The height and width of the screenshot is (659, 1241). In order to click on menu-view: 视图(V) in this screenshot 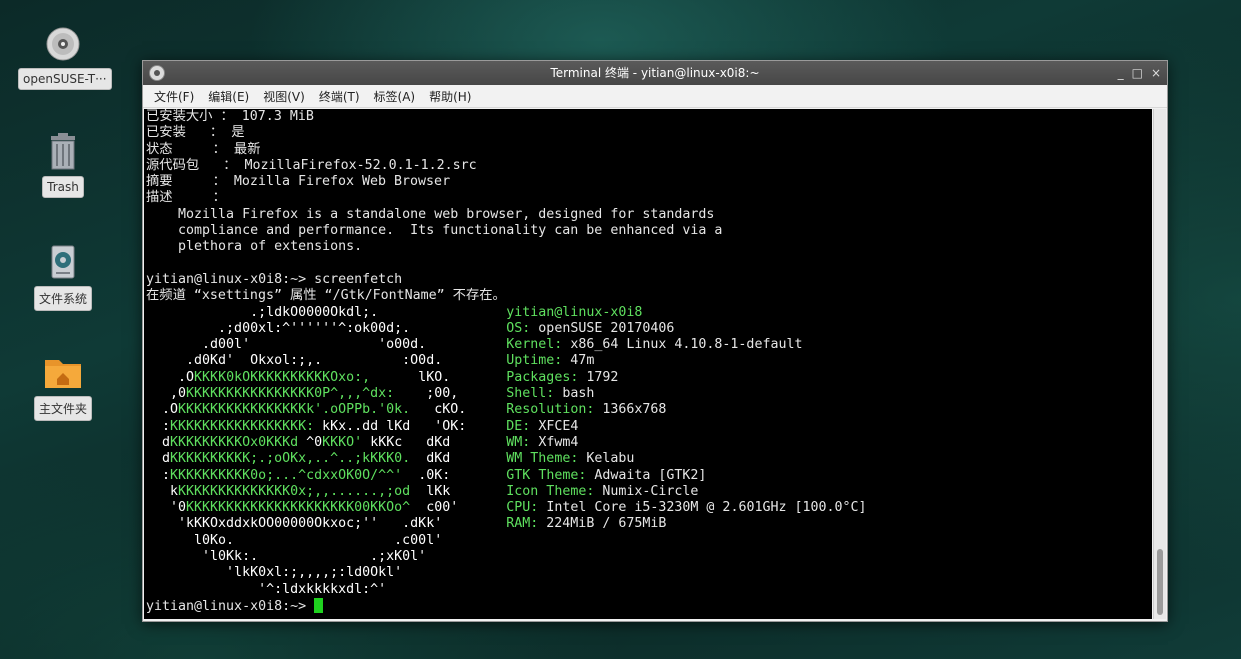, I will do `click(284, 96)`.